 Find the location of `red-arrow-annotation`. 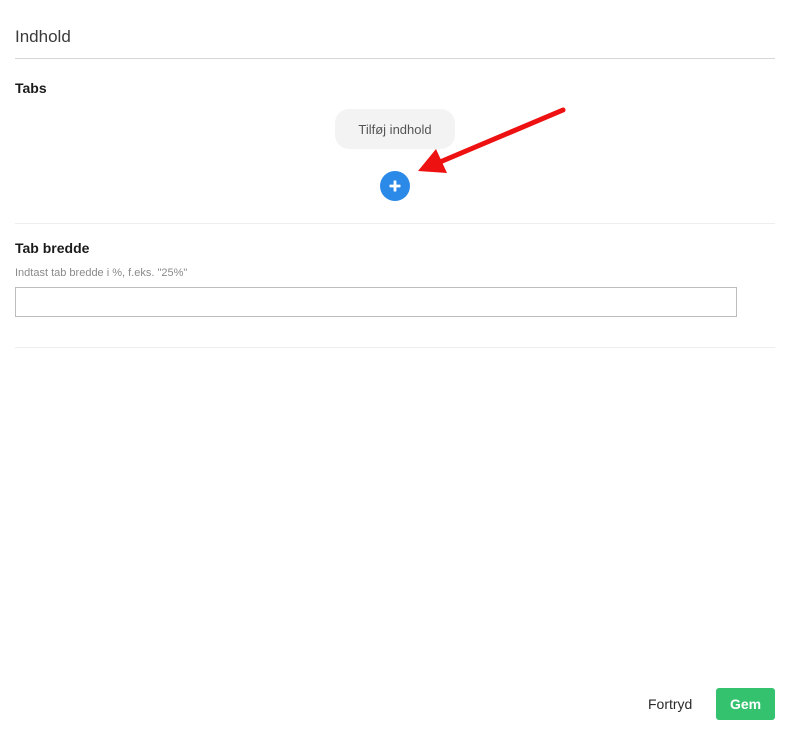

red-arrow-annotation is located at coordinates (492, 140).